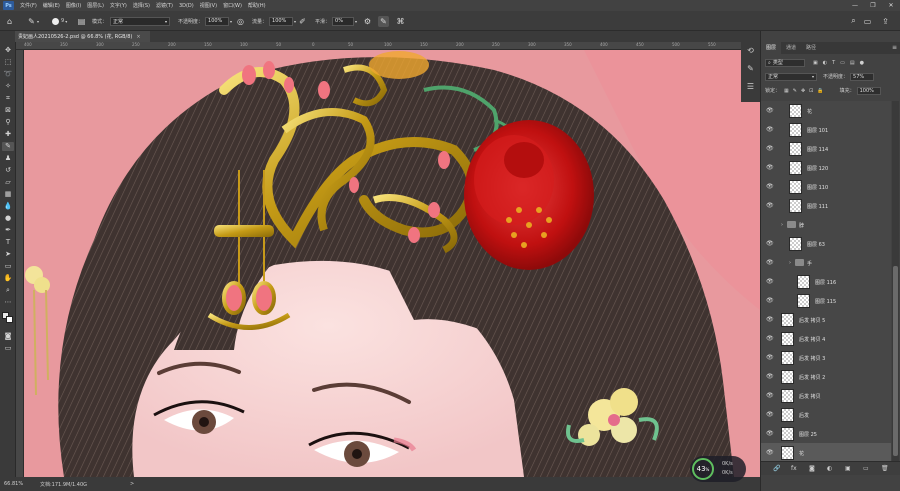 This screenshot has height=491, width=900. Describe the element at coordinates (894, 48) in the screenshot. I see `panel-menu-icon: ≡` at that location.